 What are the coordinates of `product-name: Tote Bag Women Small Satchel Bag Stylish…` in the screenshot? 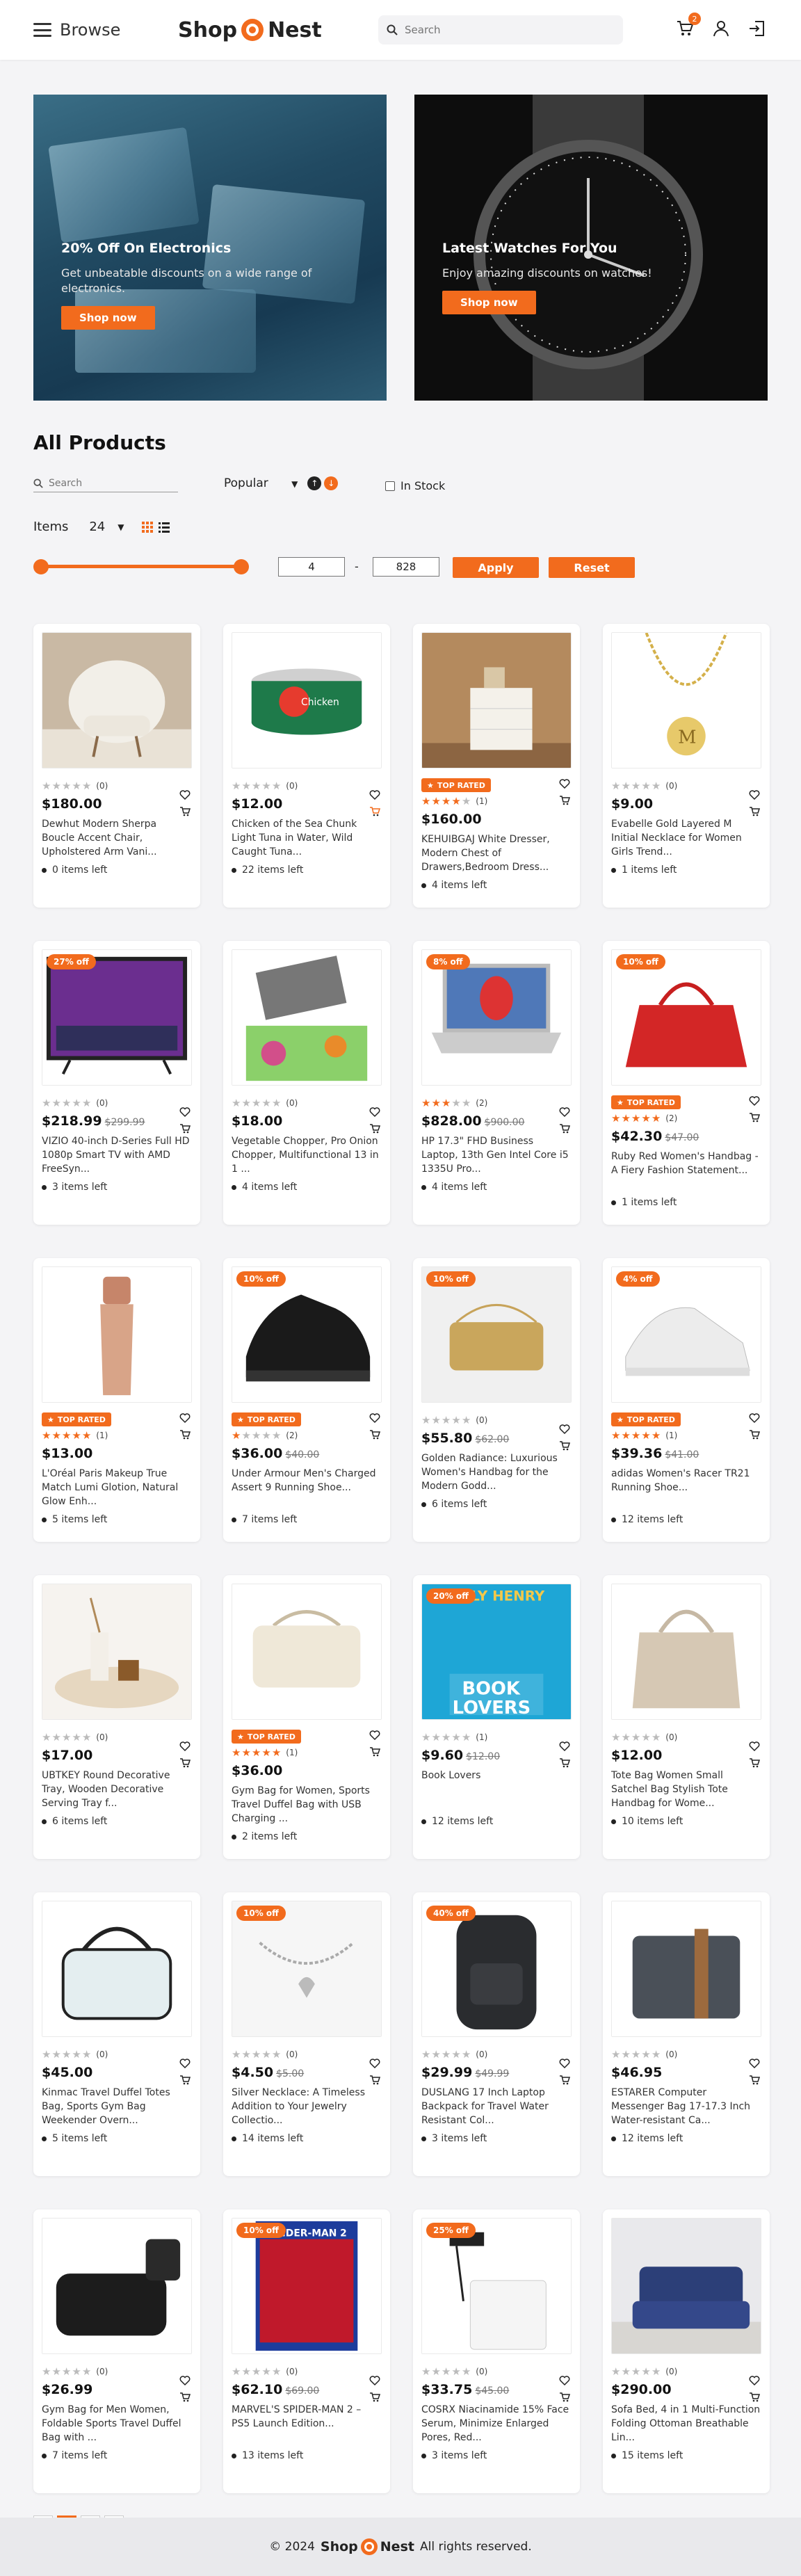 It's located at (686, 1789).